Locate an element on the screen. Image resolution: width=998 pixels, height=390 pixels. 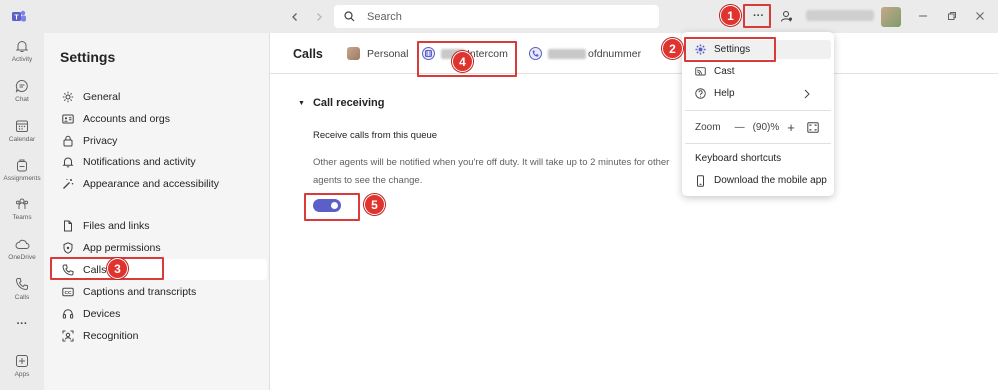
closed-captions-icon: CC is located at coordinates (68, 291).